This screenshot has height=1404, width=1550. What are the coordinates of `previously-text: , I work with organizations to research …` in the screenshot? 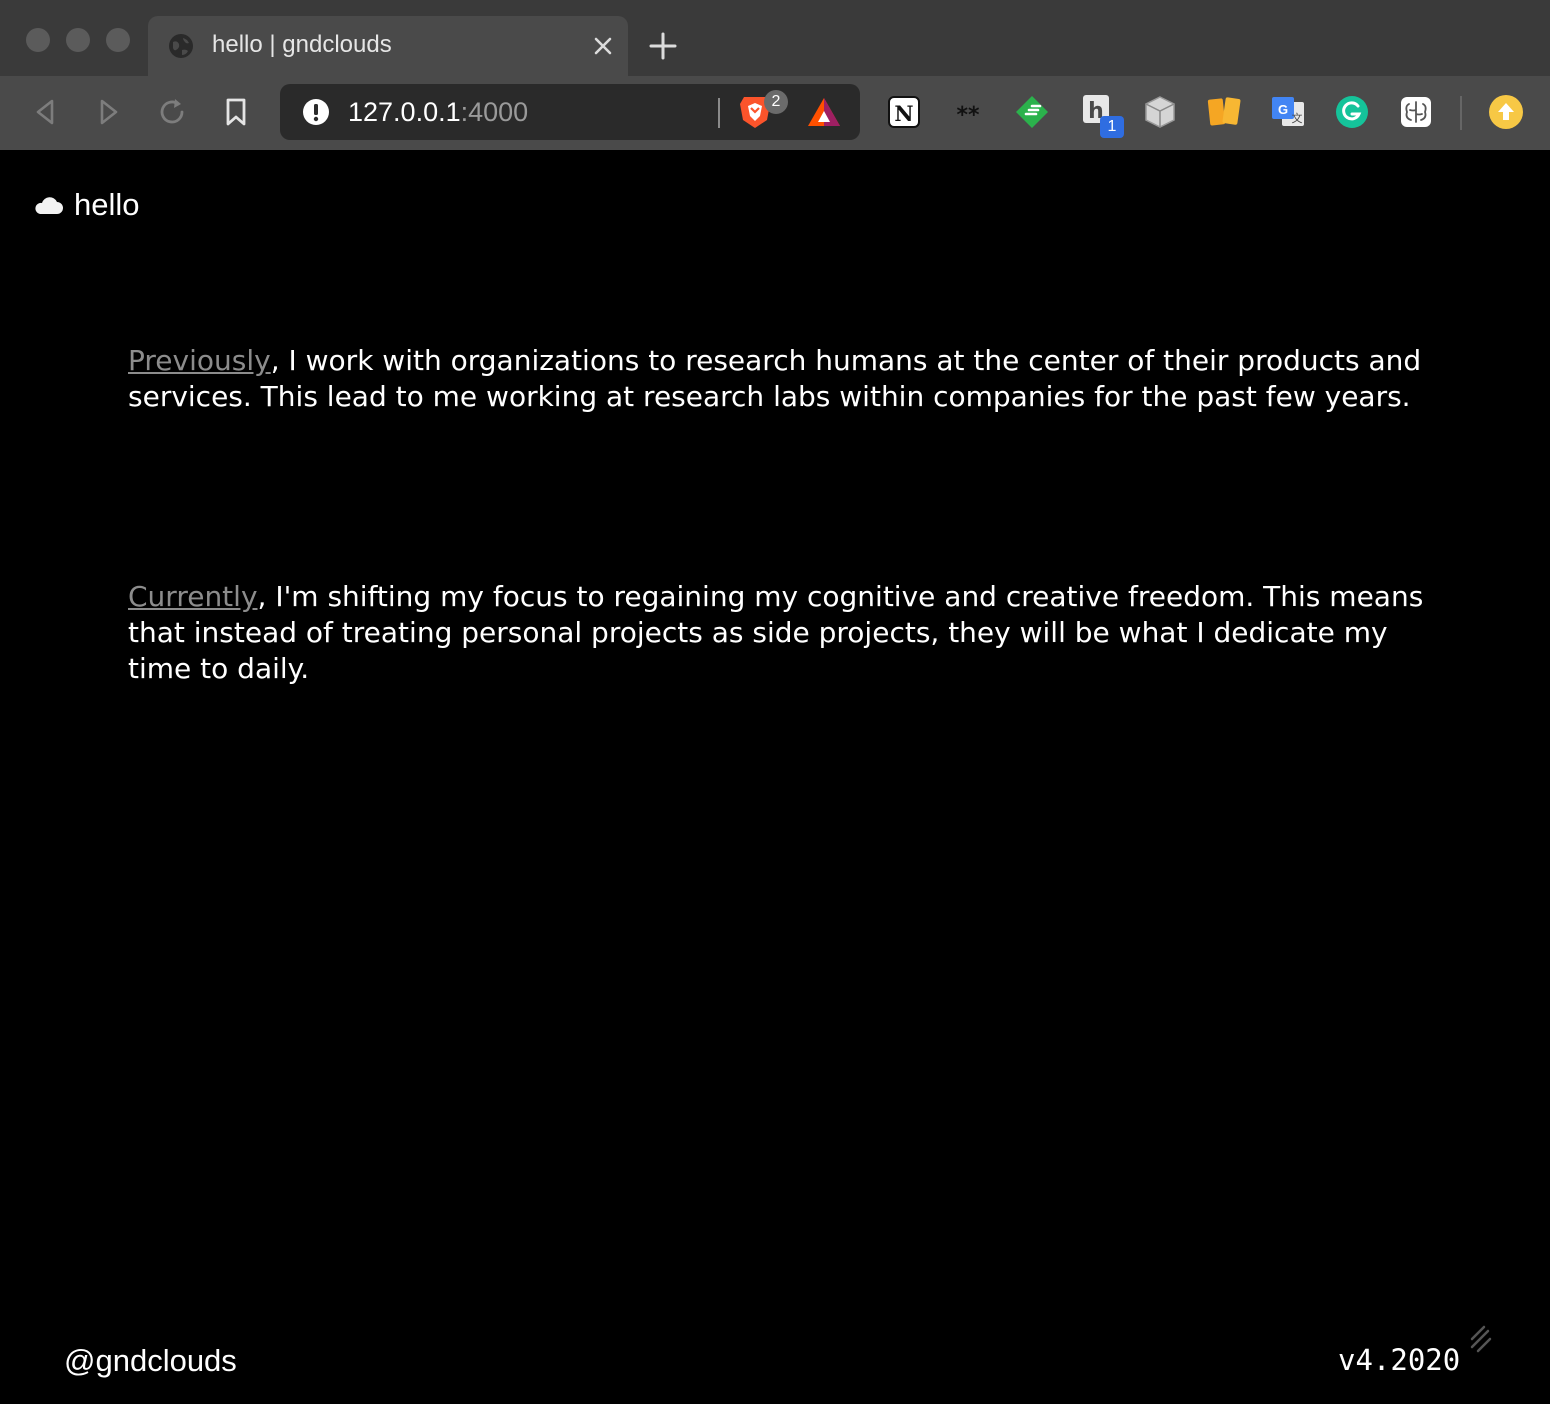 It's located at (775, 378).